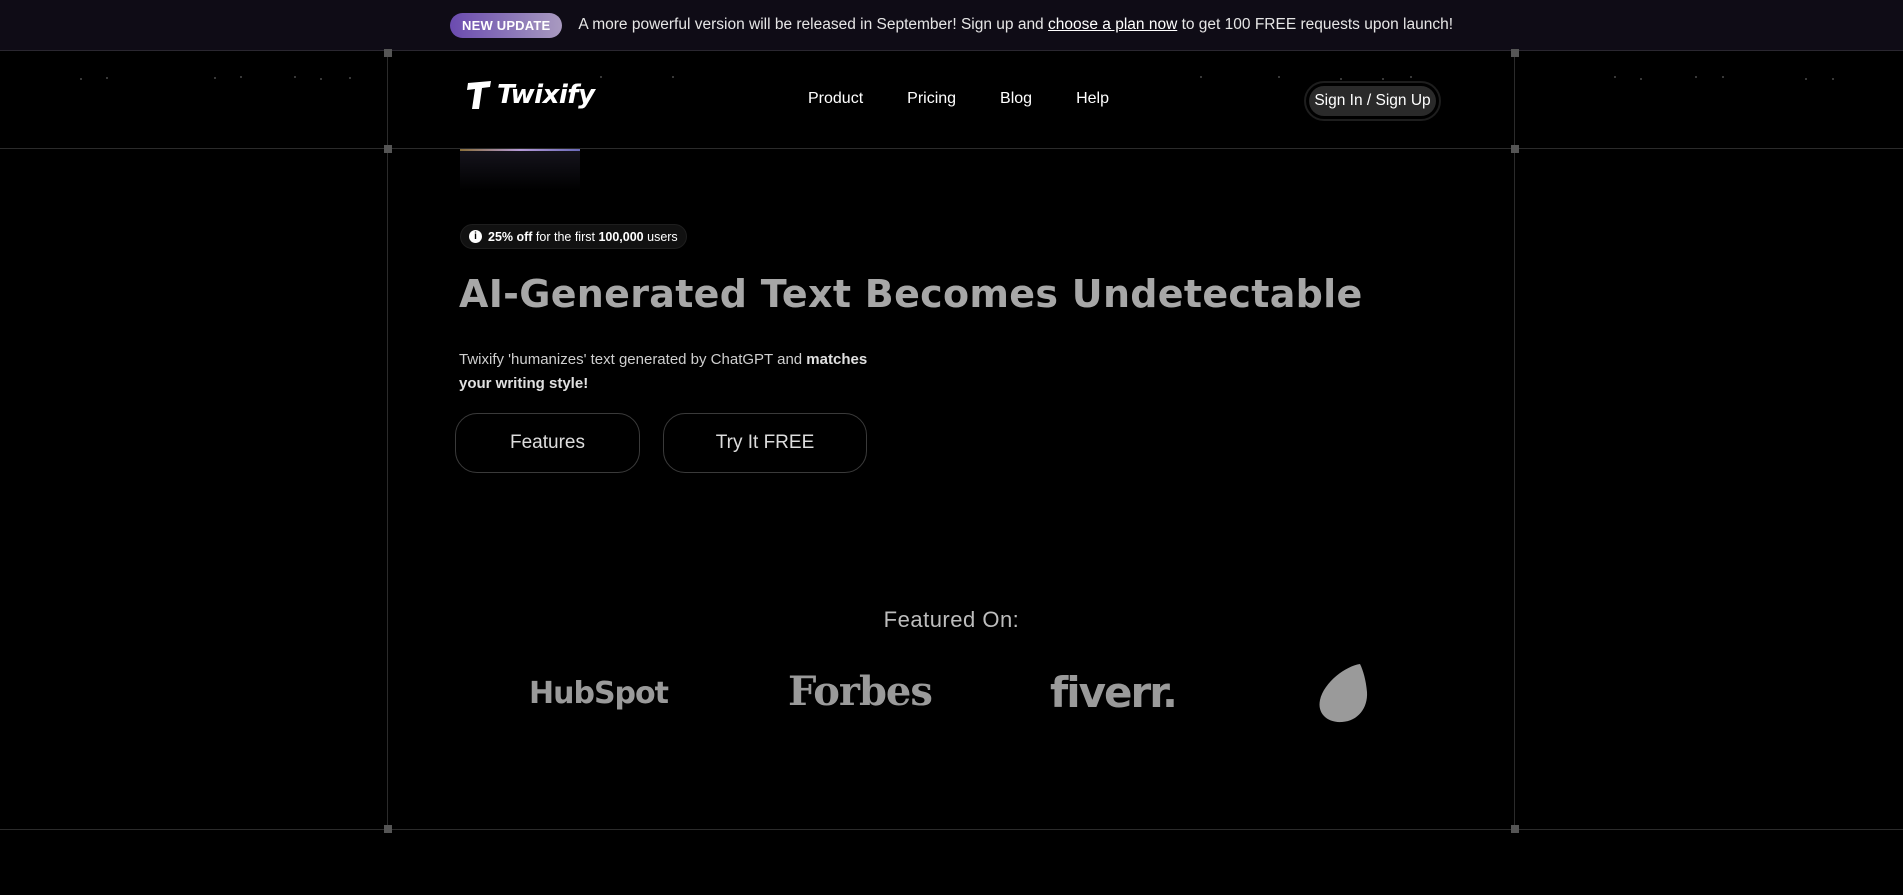  I want to click on signin-label: Sign In / Sign Up, so click(1372, 101).